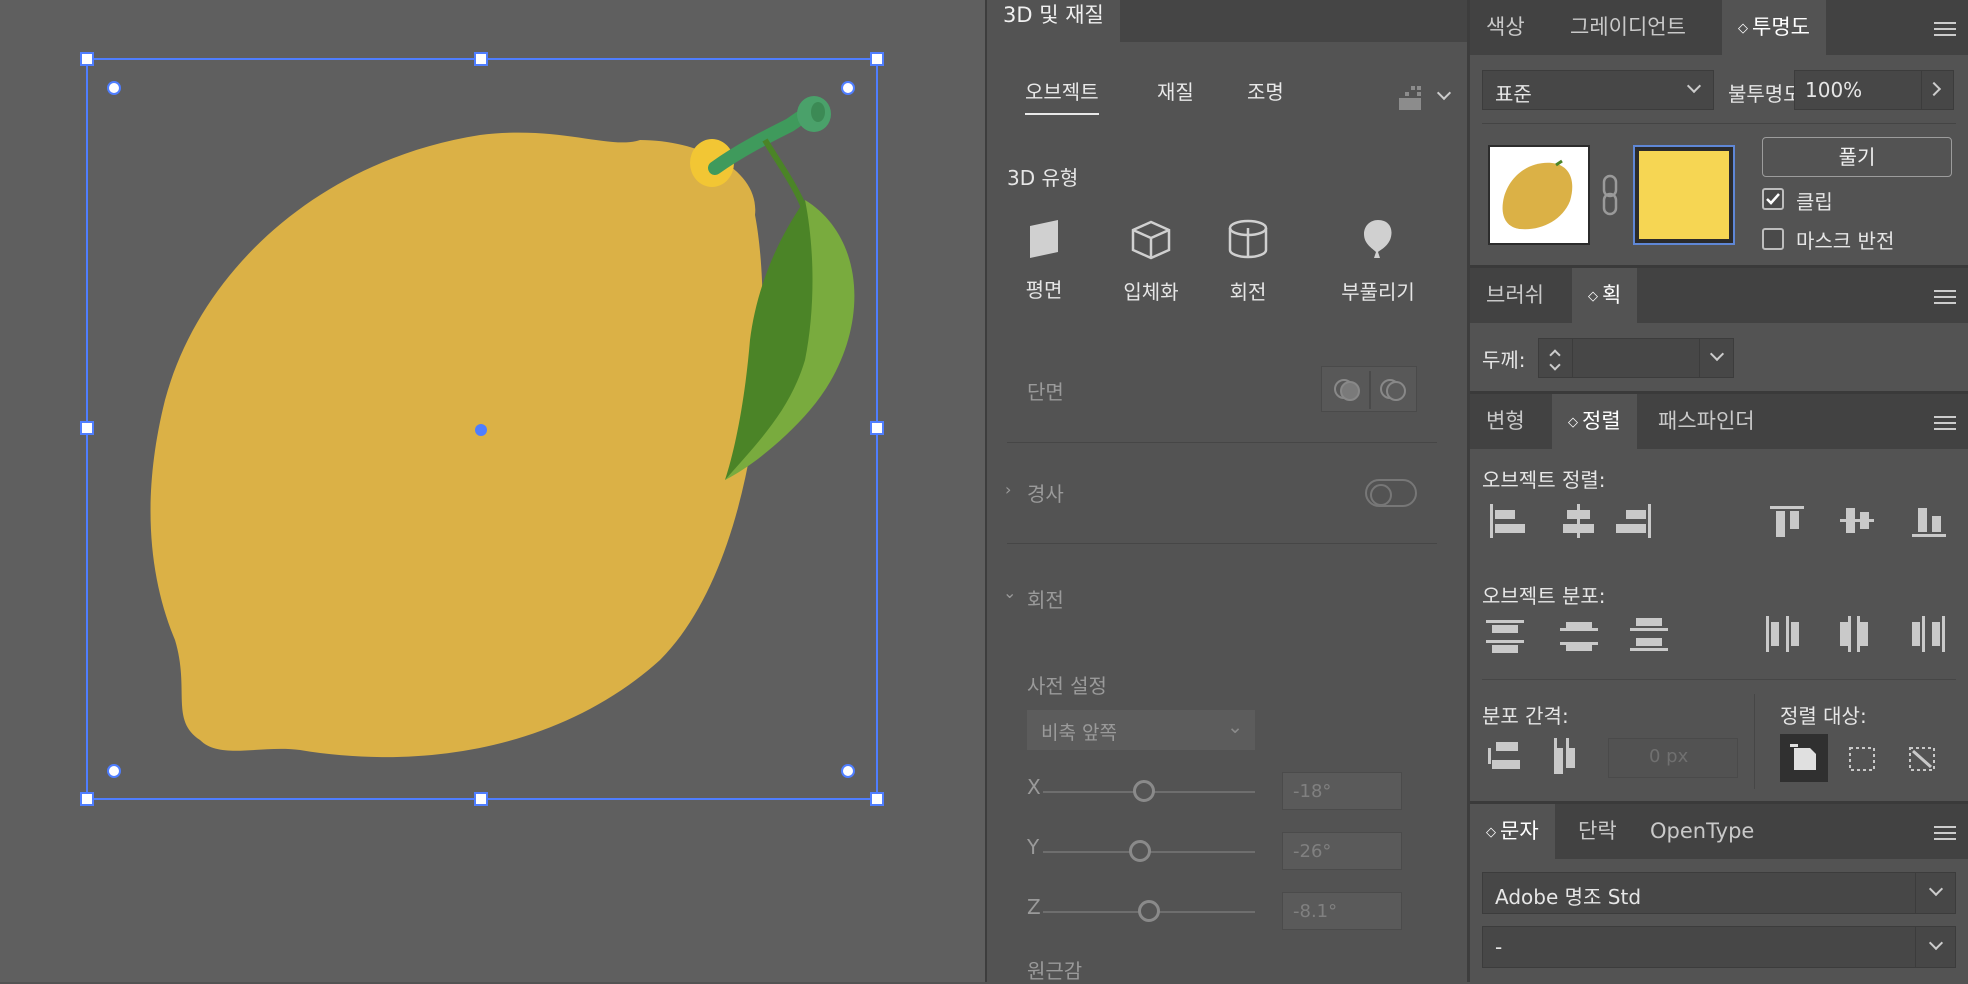 Image resolution: width=1968 pixels, height=984 pixels. I want to click on preset-dropdown: 비축 앞쪽 ⌄, so click(1141, 730).